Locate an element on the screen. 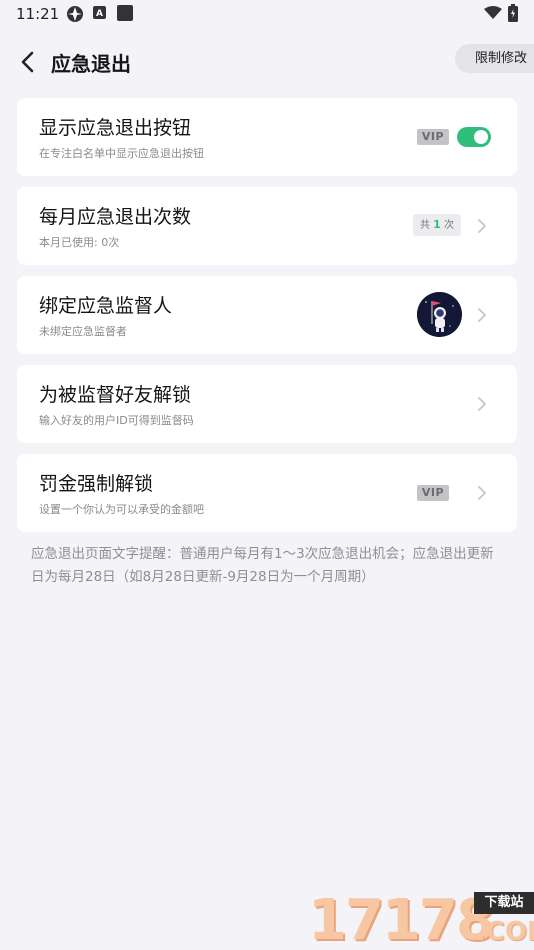 This screenshot has width=534, height=950. card-subtitle: 设置一个你认为可以承受的金额吧 is located at coordinates (121, 509).